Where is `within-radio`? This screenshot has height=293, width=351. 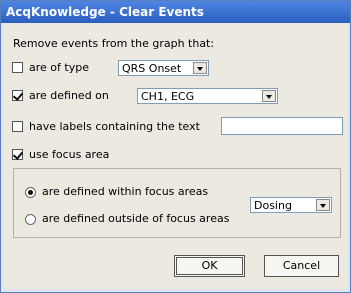
within-radio is located at coordinates (30, 192).